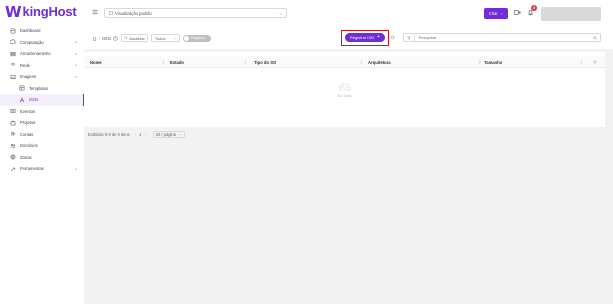 This screenshot has width=613, height=304. I want to click on pagination-summary: Exibindo 0-0 de 0 itens, so click(109, 134).